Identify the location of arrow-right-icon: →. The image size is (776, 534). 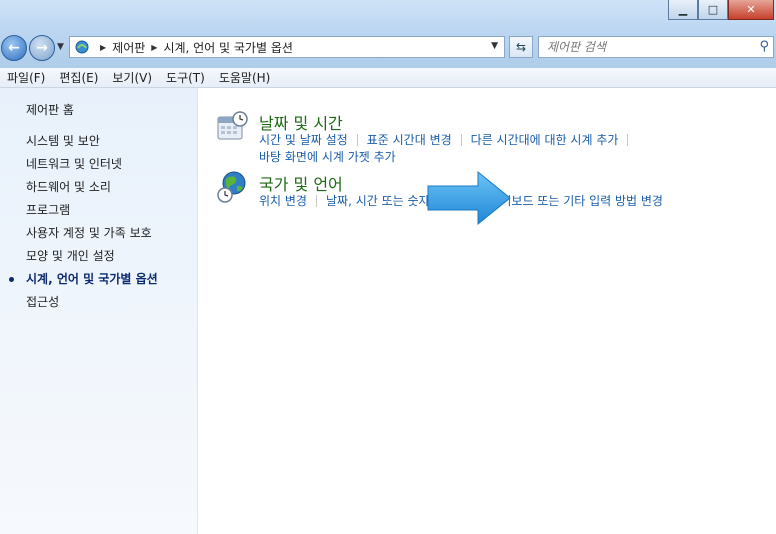
(42, 48).